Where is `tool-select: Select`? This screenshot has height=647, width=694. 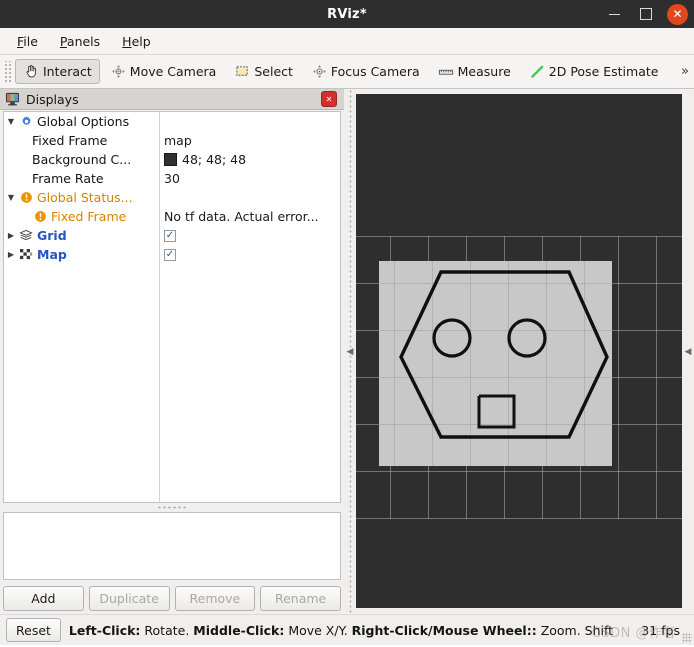 tool-select: Select is located at coordinates (263, 71).